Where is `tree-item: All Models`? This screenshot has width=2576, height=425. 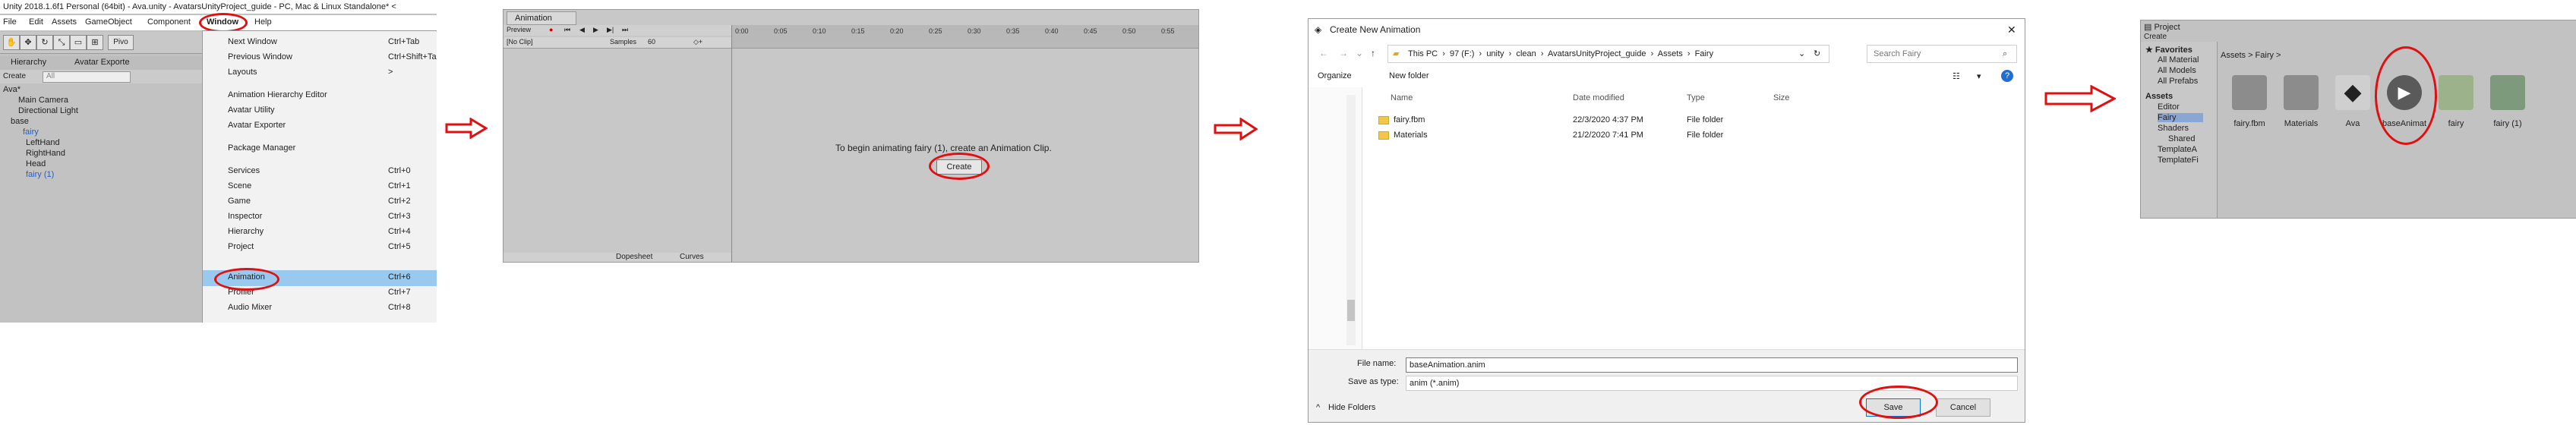
tree-item: All Models is located at coordinates (2177, 70).